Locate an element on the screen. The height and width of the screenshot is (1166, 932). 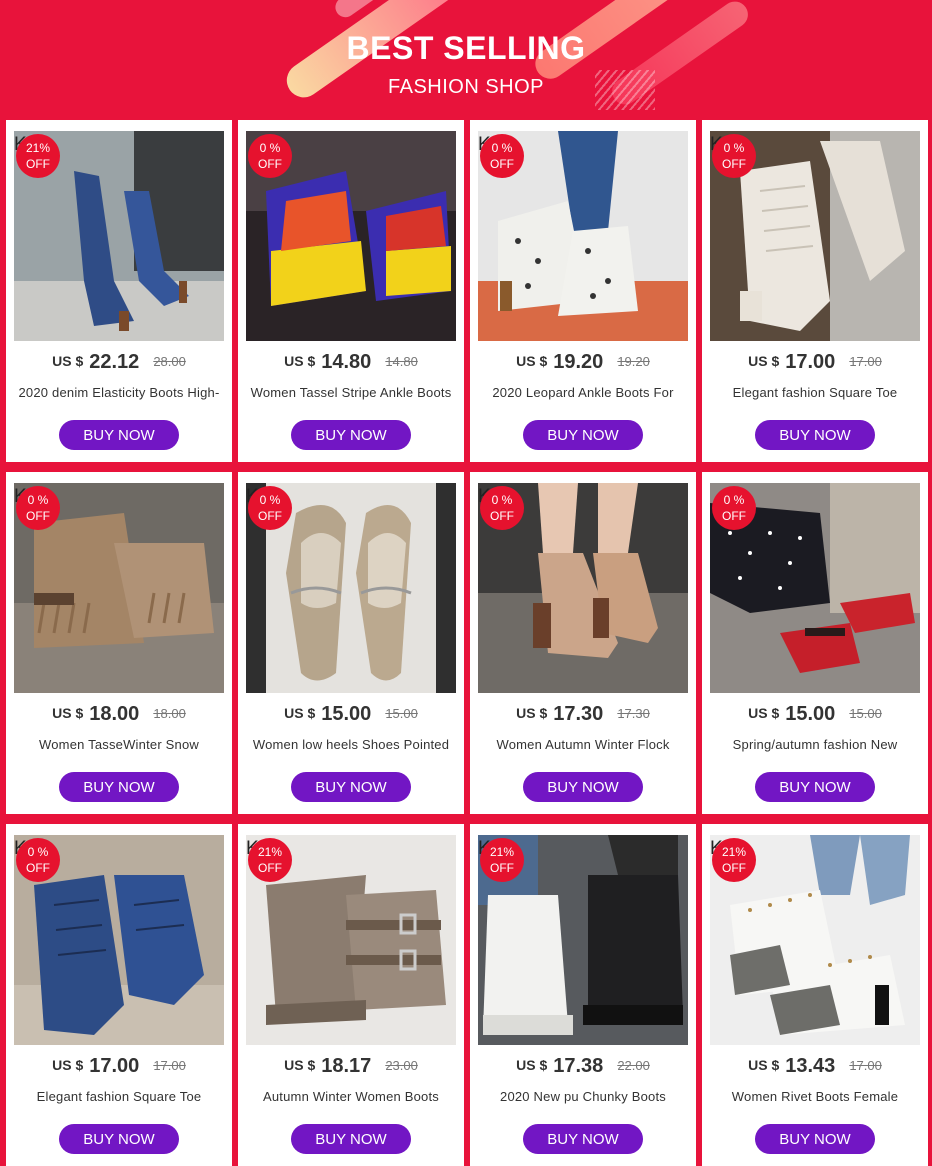
price-row: US $ 17.38 22.00 is located at coordinates (583, 1066).